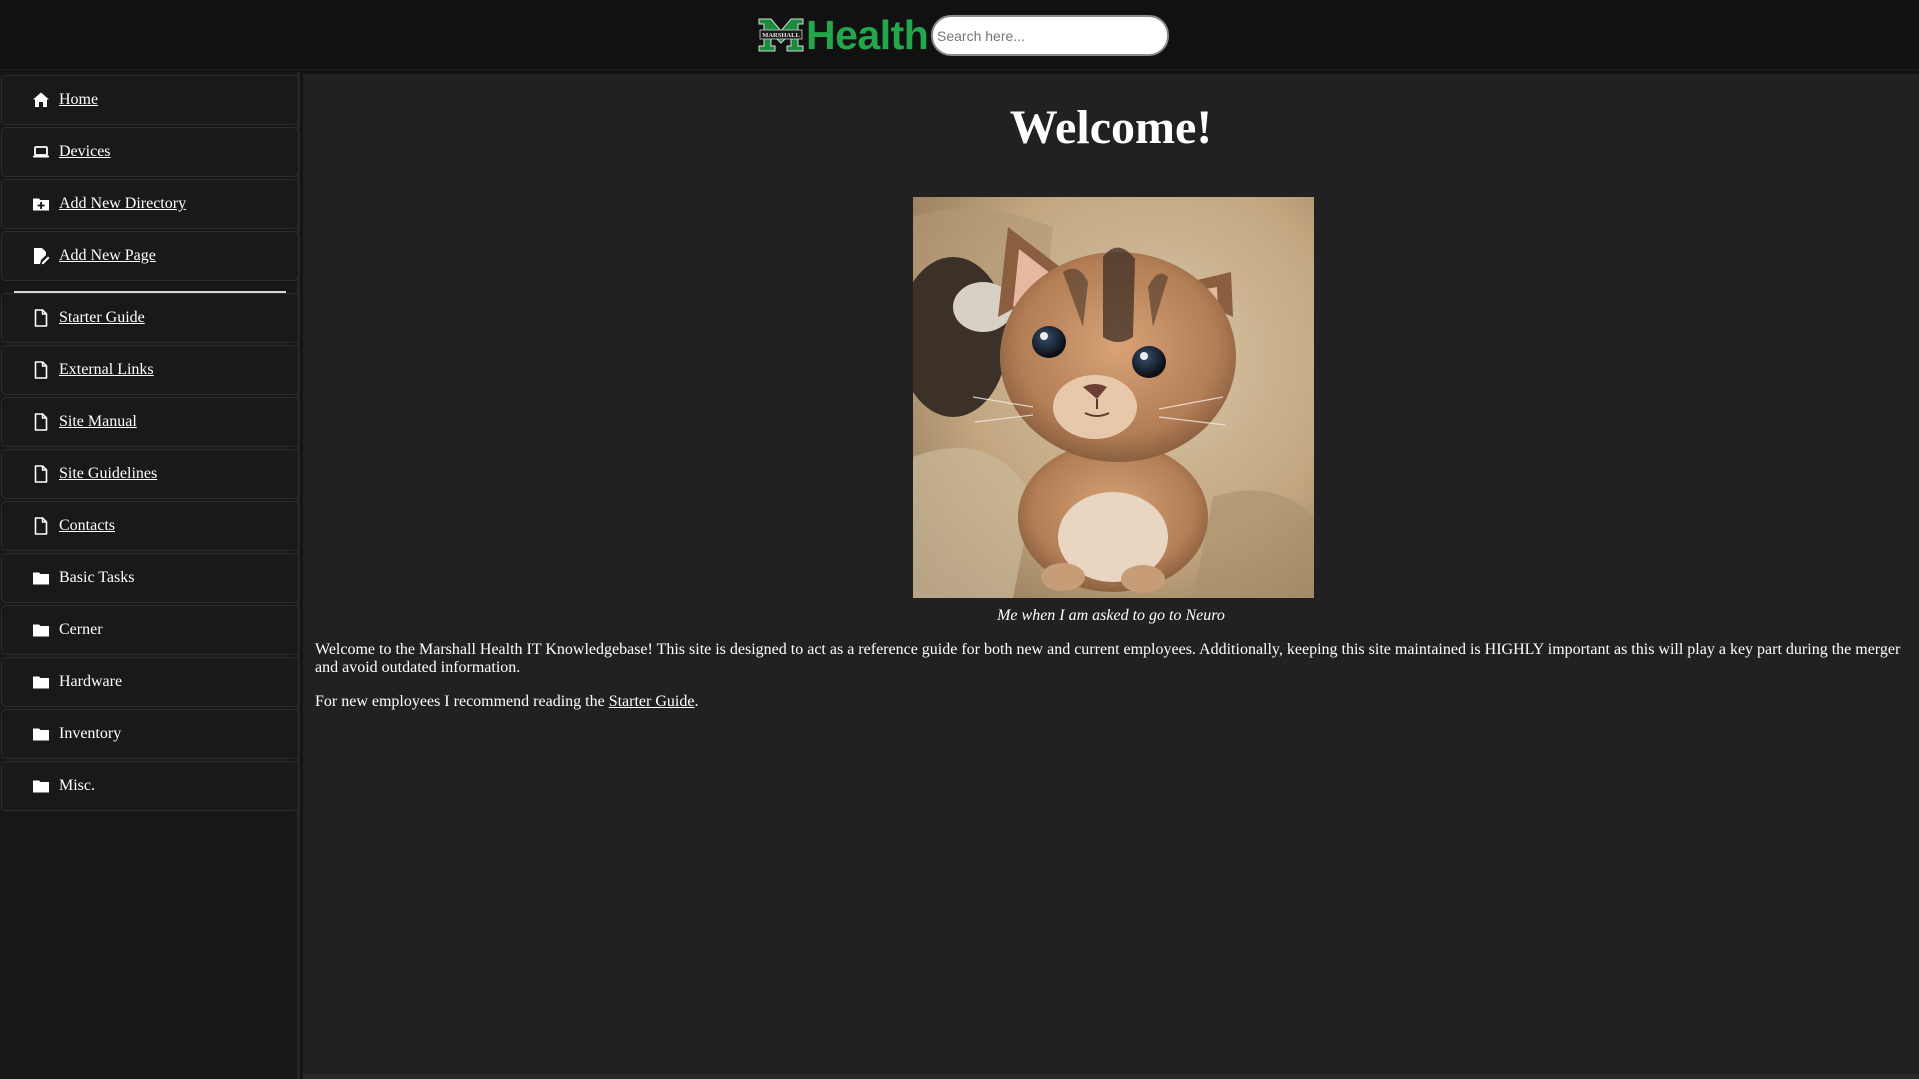 The height and width of the screenshot is (1079, 1919). Describe the element at coordinates (1111, 127) in the screenshot. I see `page-title: Welcome!` at that location.